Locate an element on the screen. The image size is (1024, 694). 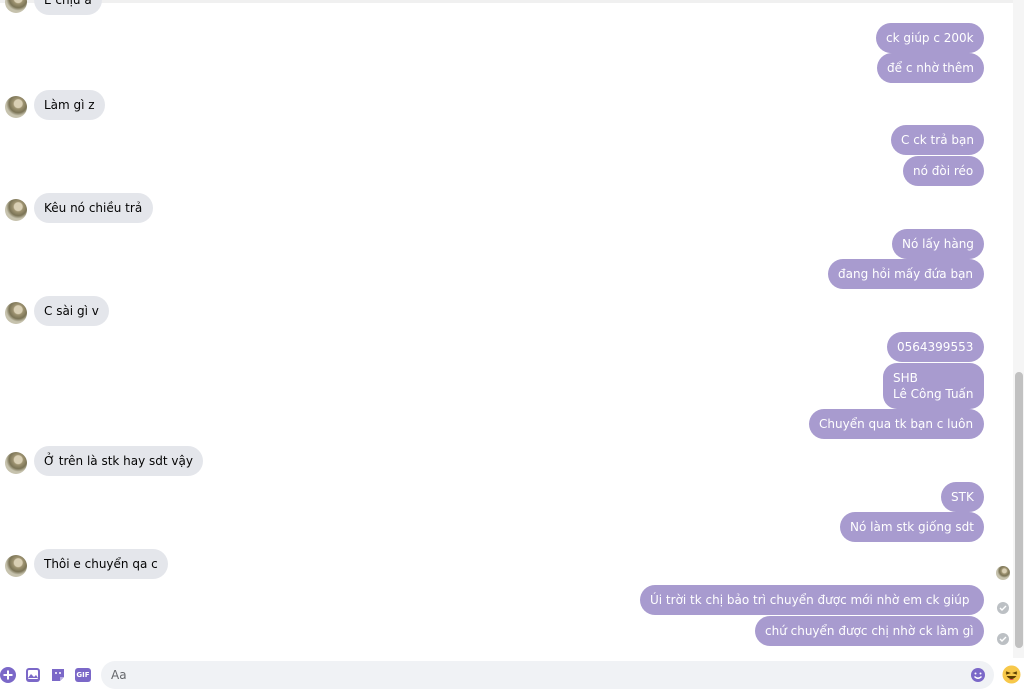
outgoing-message: chứ chuyển được chị nhờ ck làm gì is located at coordinates (869, 631).